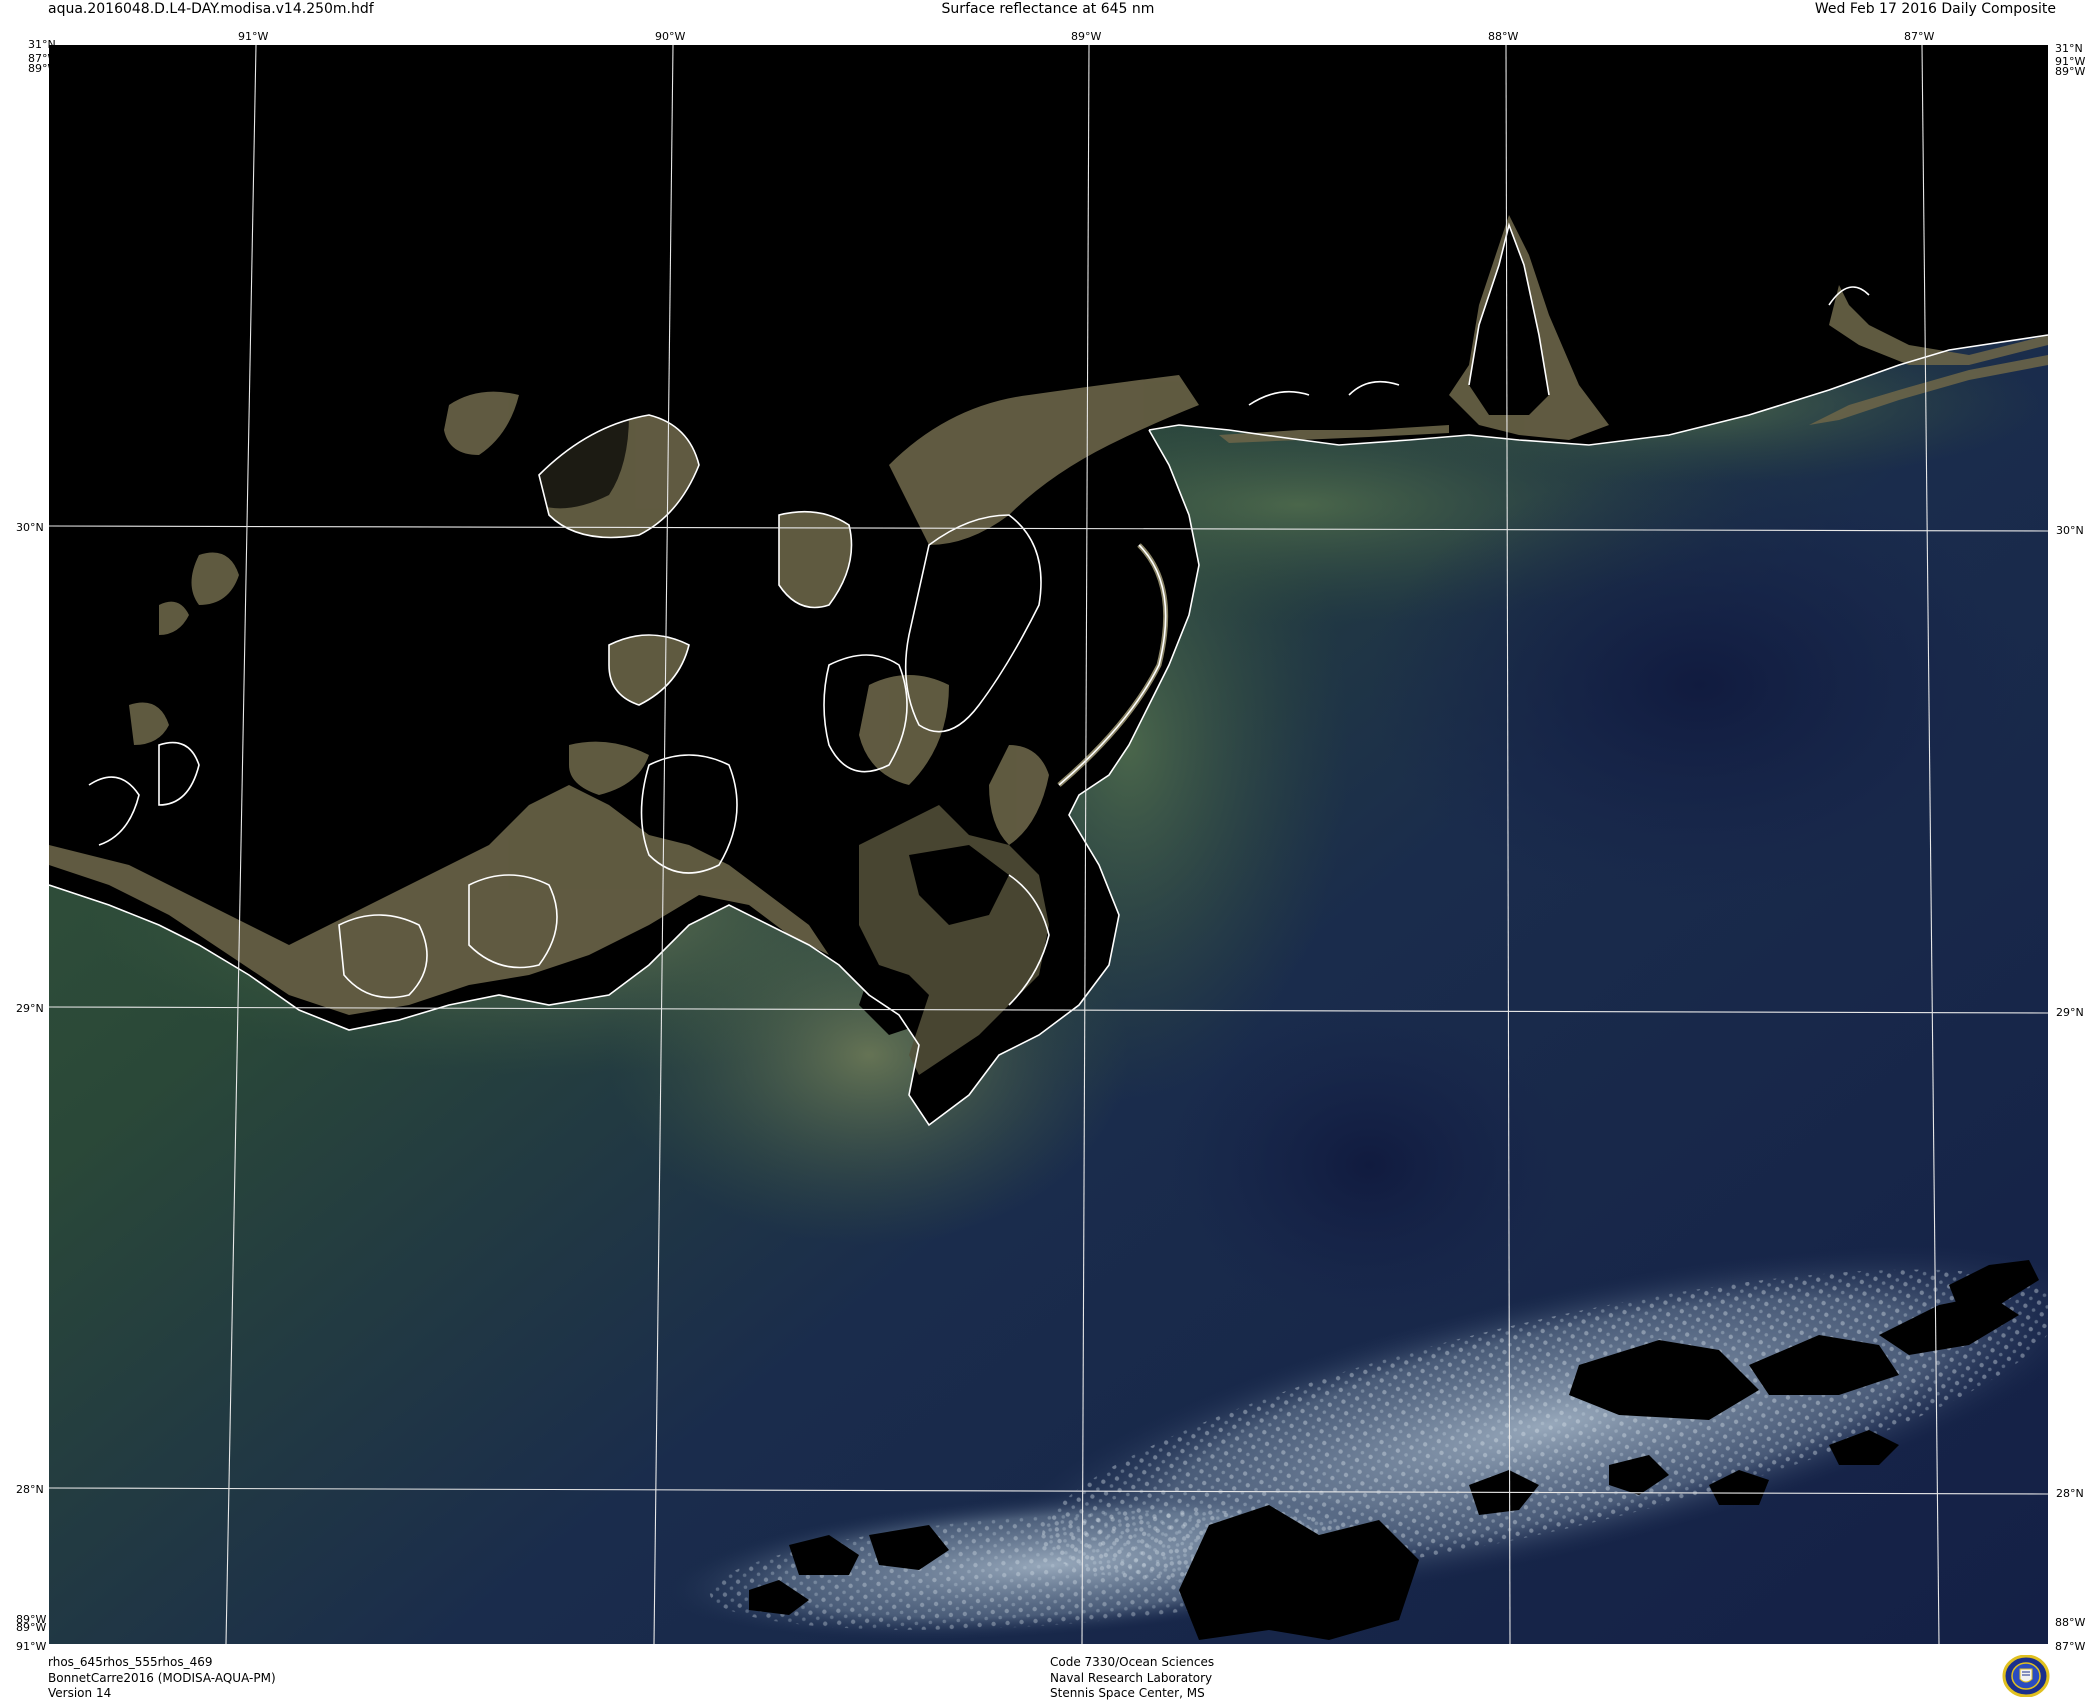  I want to click on lat-label-left: 29°N, so click(30, 1008).